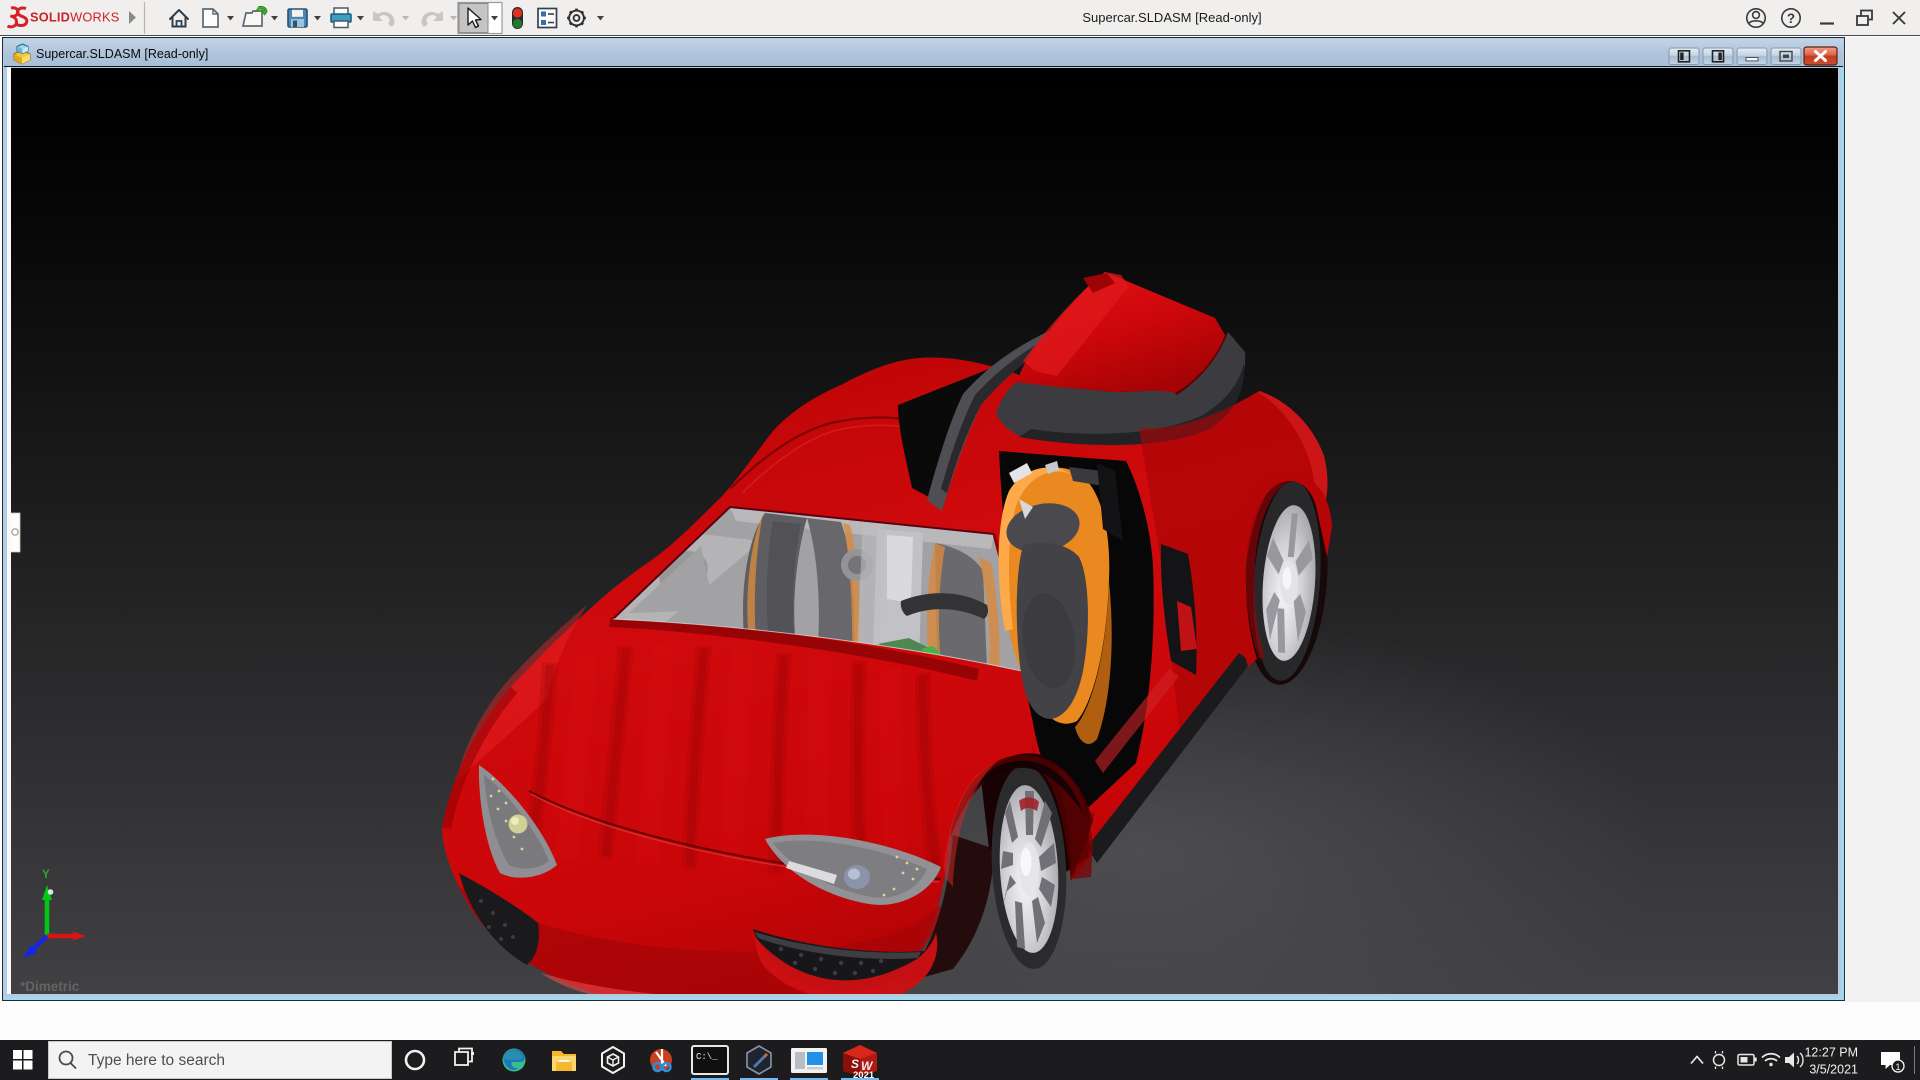 Image resolution: width=1920 pixels, height=1080 pixels. What do you see at coordinates (46, 875) in the screenshot?
I see `svg-text: Y` at bounding box center [46, 875].